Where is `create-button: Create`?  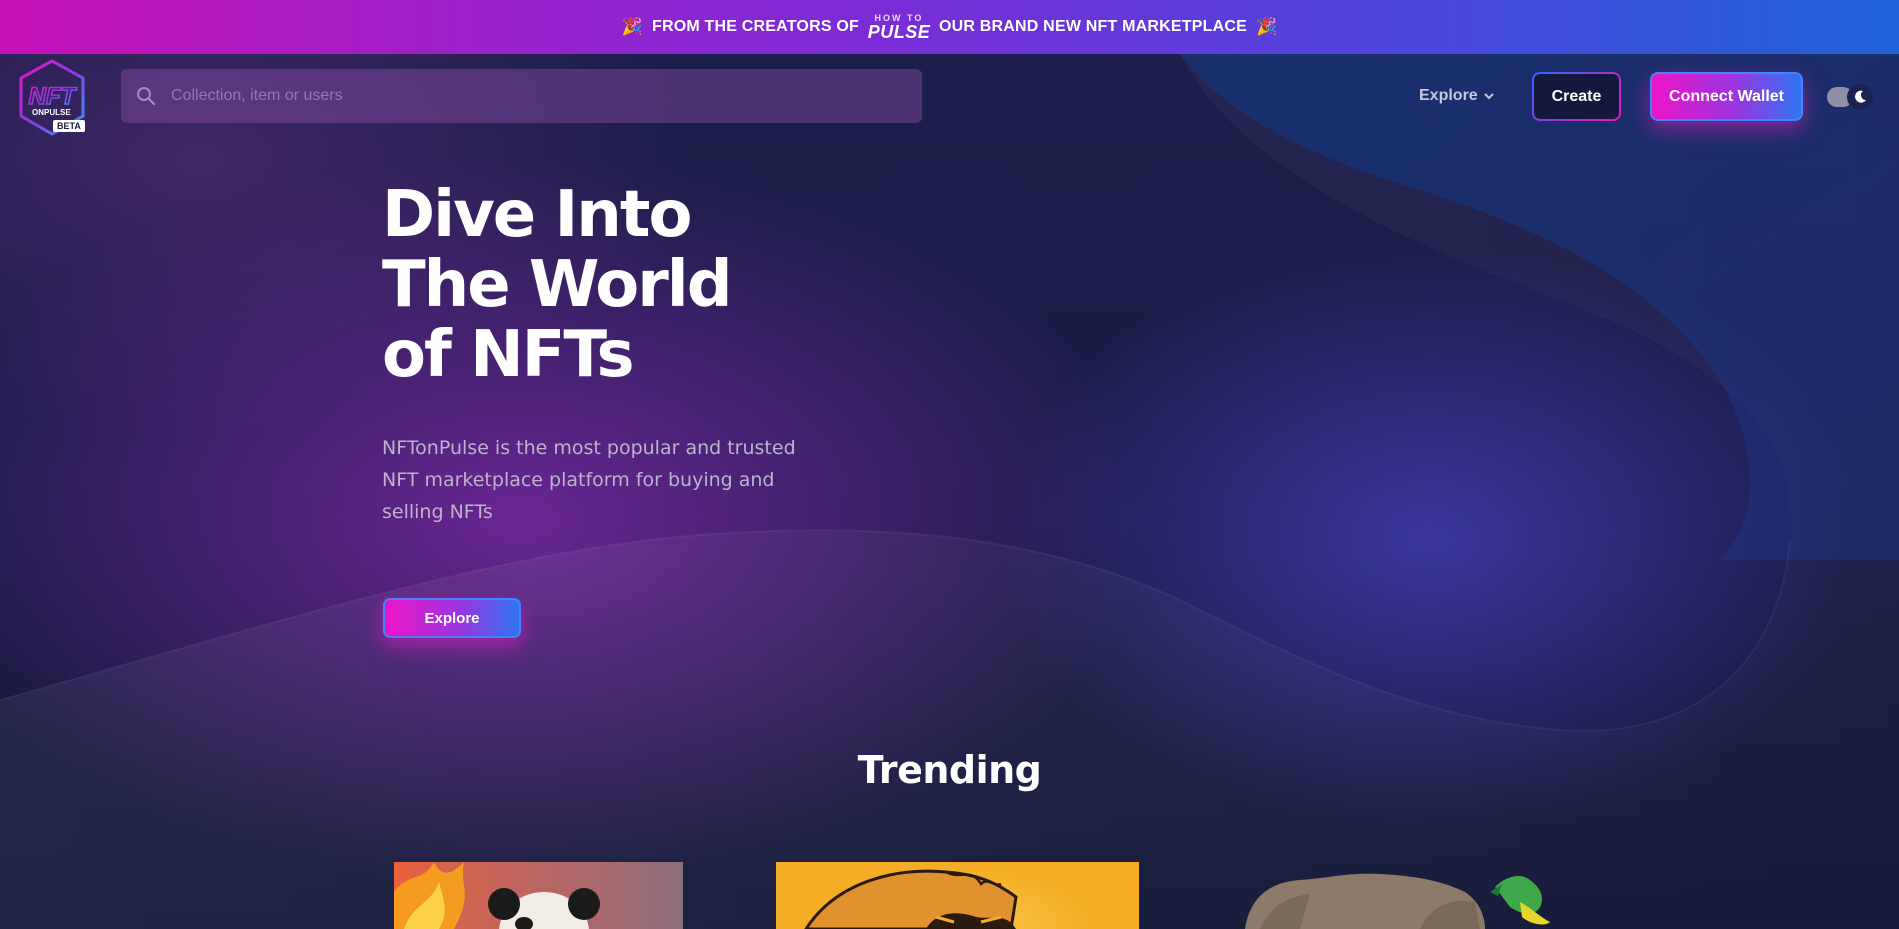 create-button: Create is located at coordinates (1576, 96).